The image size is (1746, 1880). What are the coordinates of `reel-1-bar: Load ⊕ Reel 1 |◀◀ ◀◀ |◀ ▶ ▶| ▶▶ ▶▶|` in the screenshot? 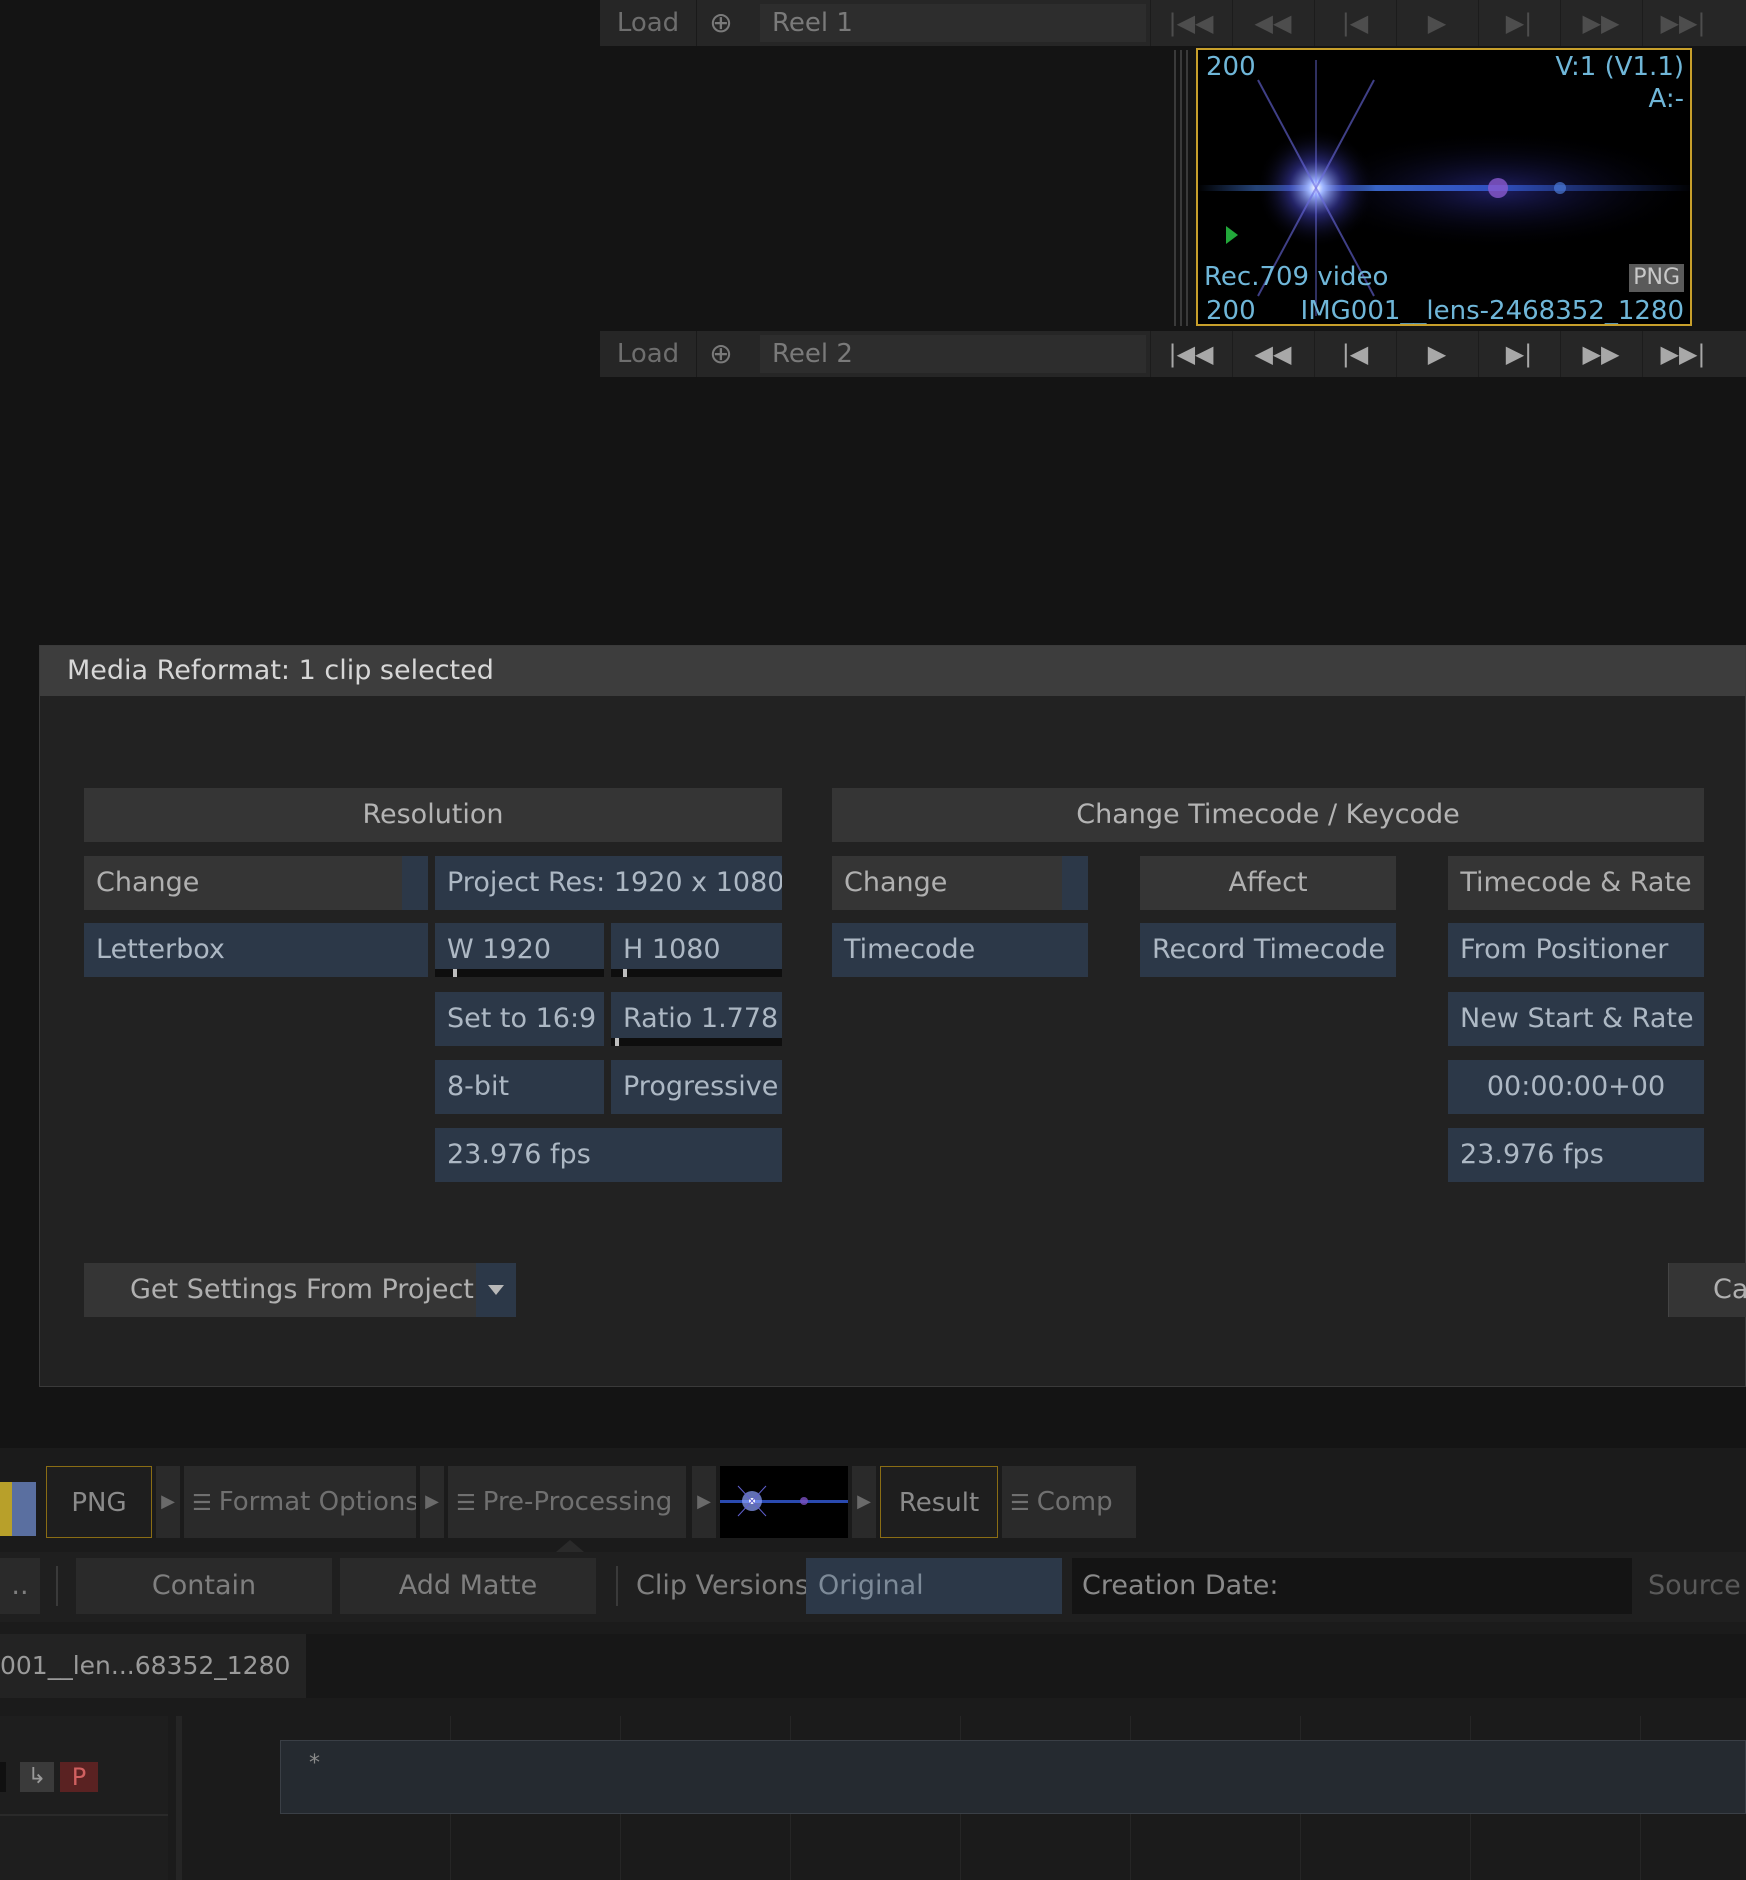 It's located at (1173, 23).